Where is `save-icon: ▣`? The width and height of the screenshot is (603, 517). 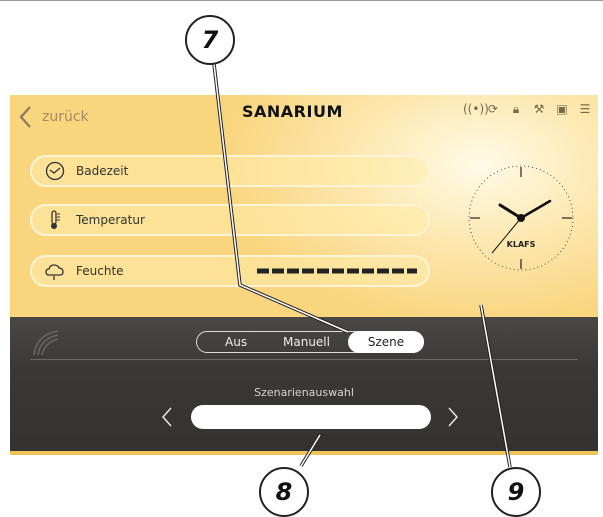 save-icon: ▣ is located at coordinates (562, 109).